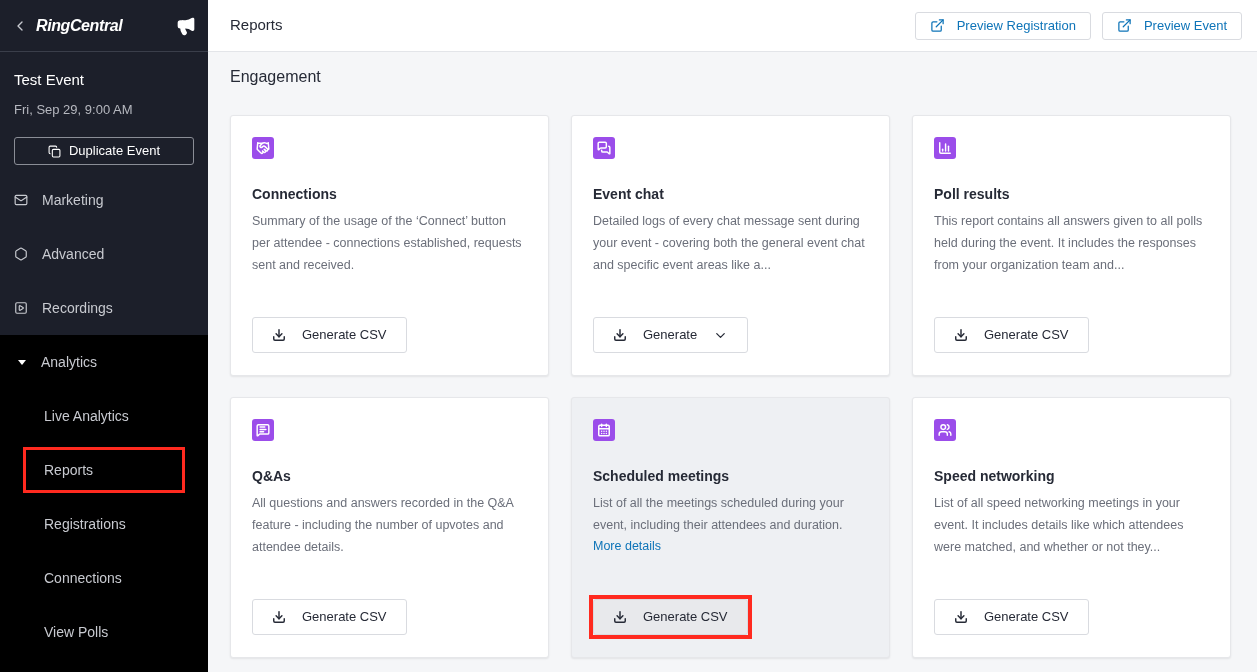 Image resolution: width=1257 pixels, height=672 pixels. Describe the element at coordinates (295, 194) in the screenshot. I see `card-title: Connections` at that location.